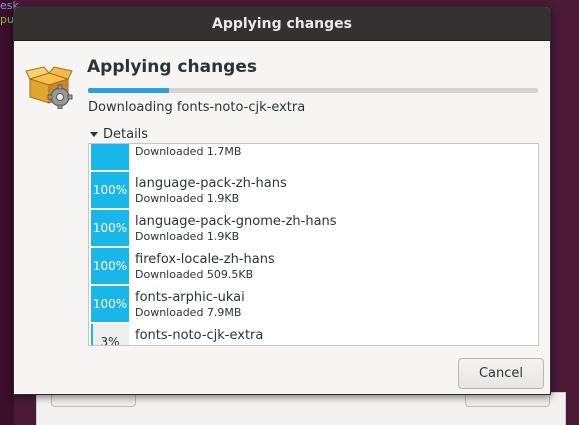  Describe the element at coordinates (205, 259) in the screenshot. I see `item-package-name: firefox-locale-zh-hans` at that location.